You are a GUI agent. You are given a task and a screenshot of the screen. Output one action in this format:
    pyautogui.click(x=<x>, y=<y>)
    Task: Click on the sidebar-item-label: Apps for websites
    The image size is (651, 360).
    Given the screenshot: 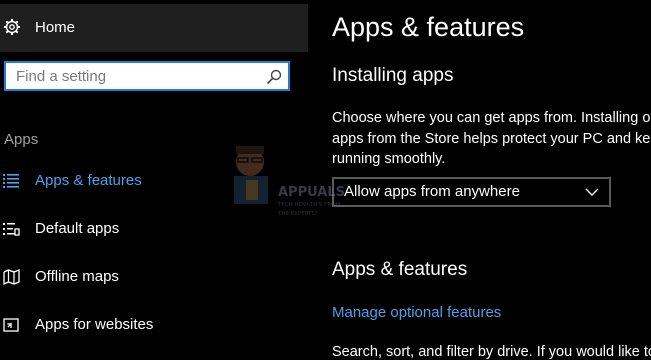 What is the action you would take?
    pyautogui.click(x=94, y=324)
    